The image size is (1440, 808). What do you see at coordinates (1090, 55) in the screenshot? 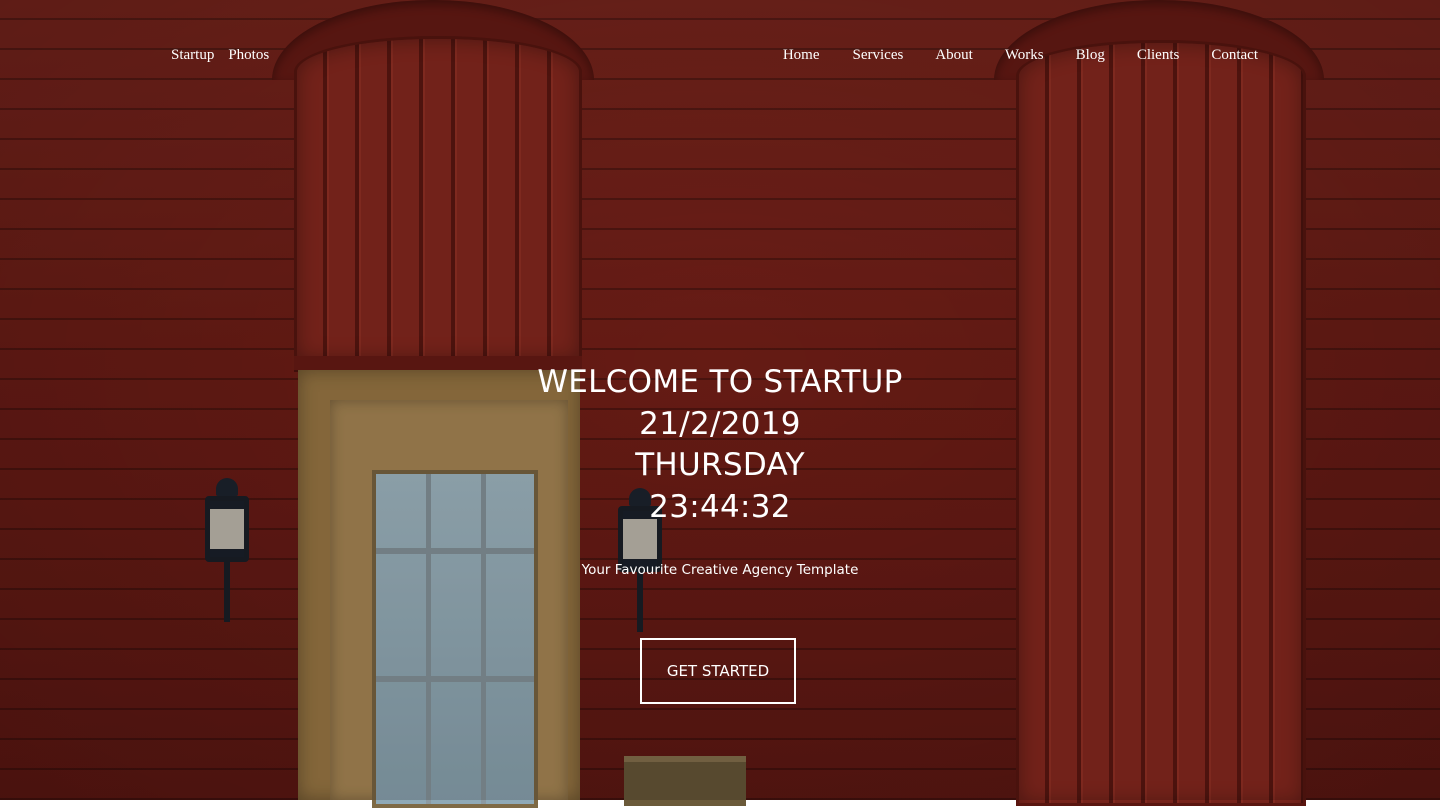
I see `nav-item-blog: Blog` at bounding box center [1090, 55].